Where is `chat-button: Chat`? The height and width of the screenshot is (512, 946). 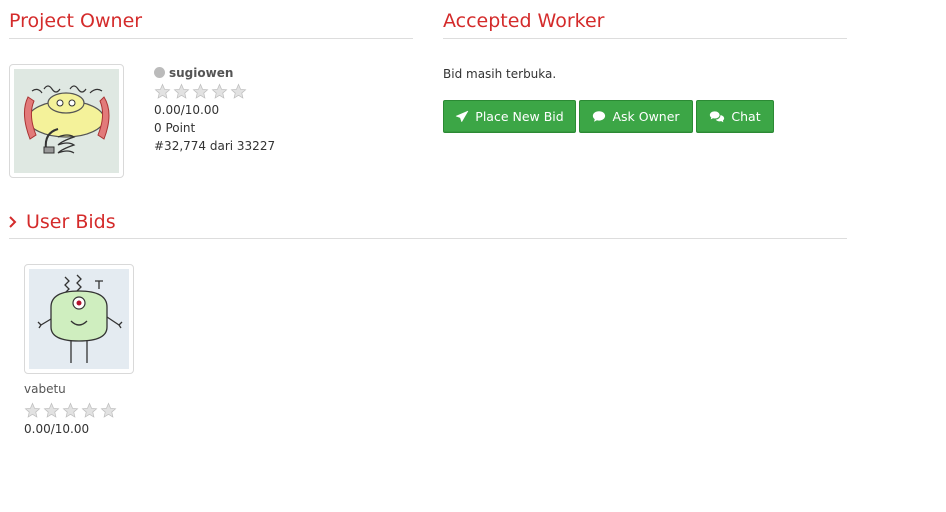
chat-button: Chat is located at coordinates (735, 116).